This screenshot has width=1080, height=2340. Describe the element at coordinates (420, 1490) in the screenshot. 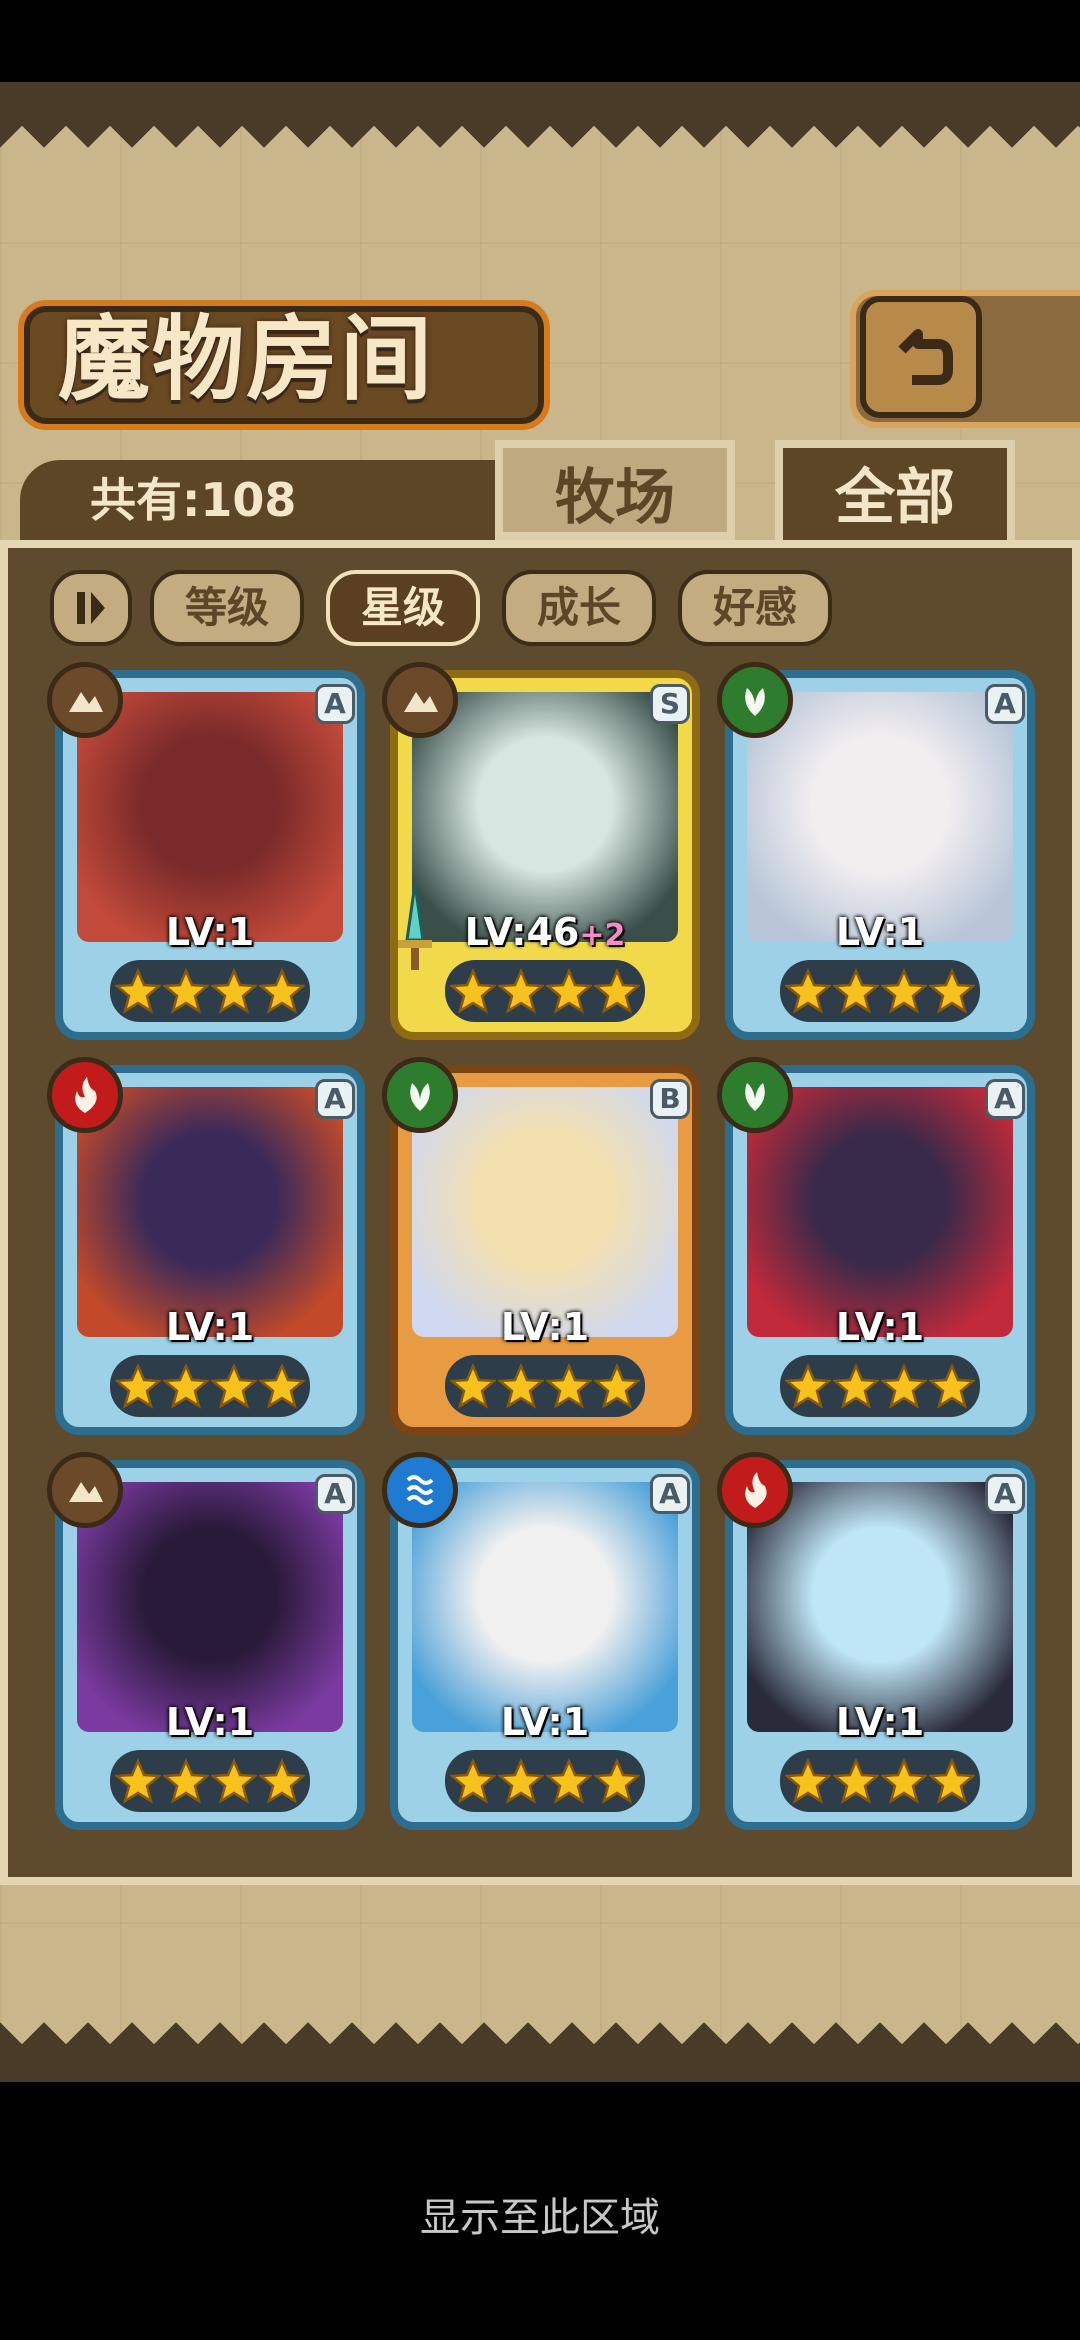

I see `water-icon` at that location.